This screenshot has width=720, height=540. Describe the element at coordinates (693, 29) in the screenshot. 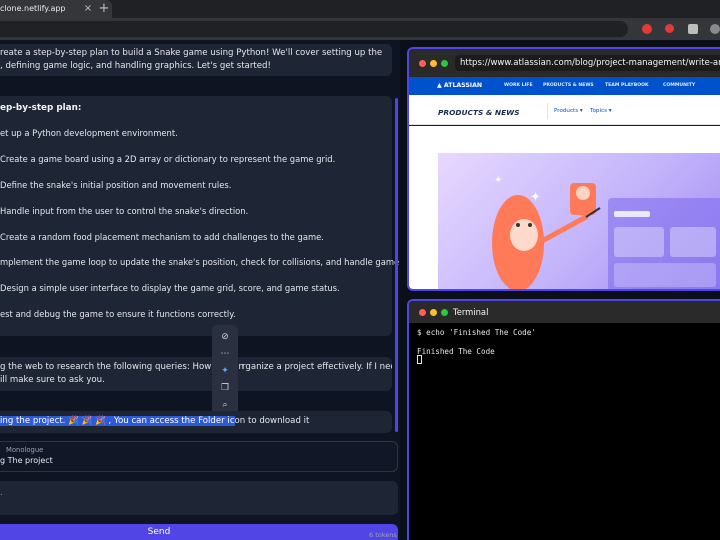

I see `shield-icon` at that location.